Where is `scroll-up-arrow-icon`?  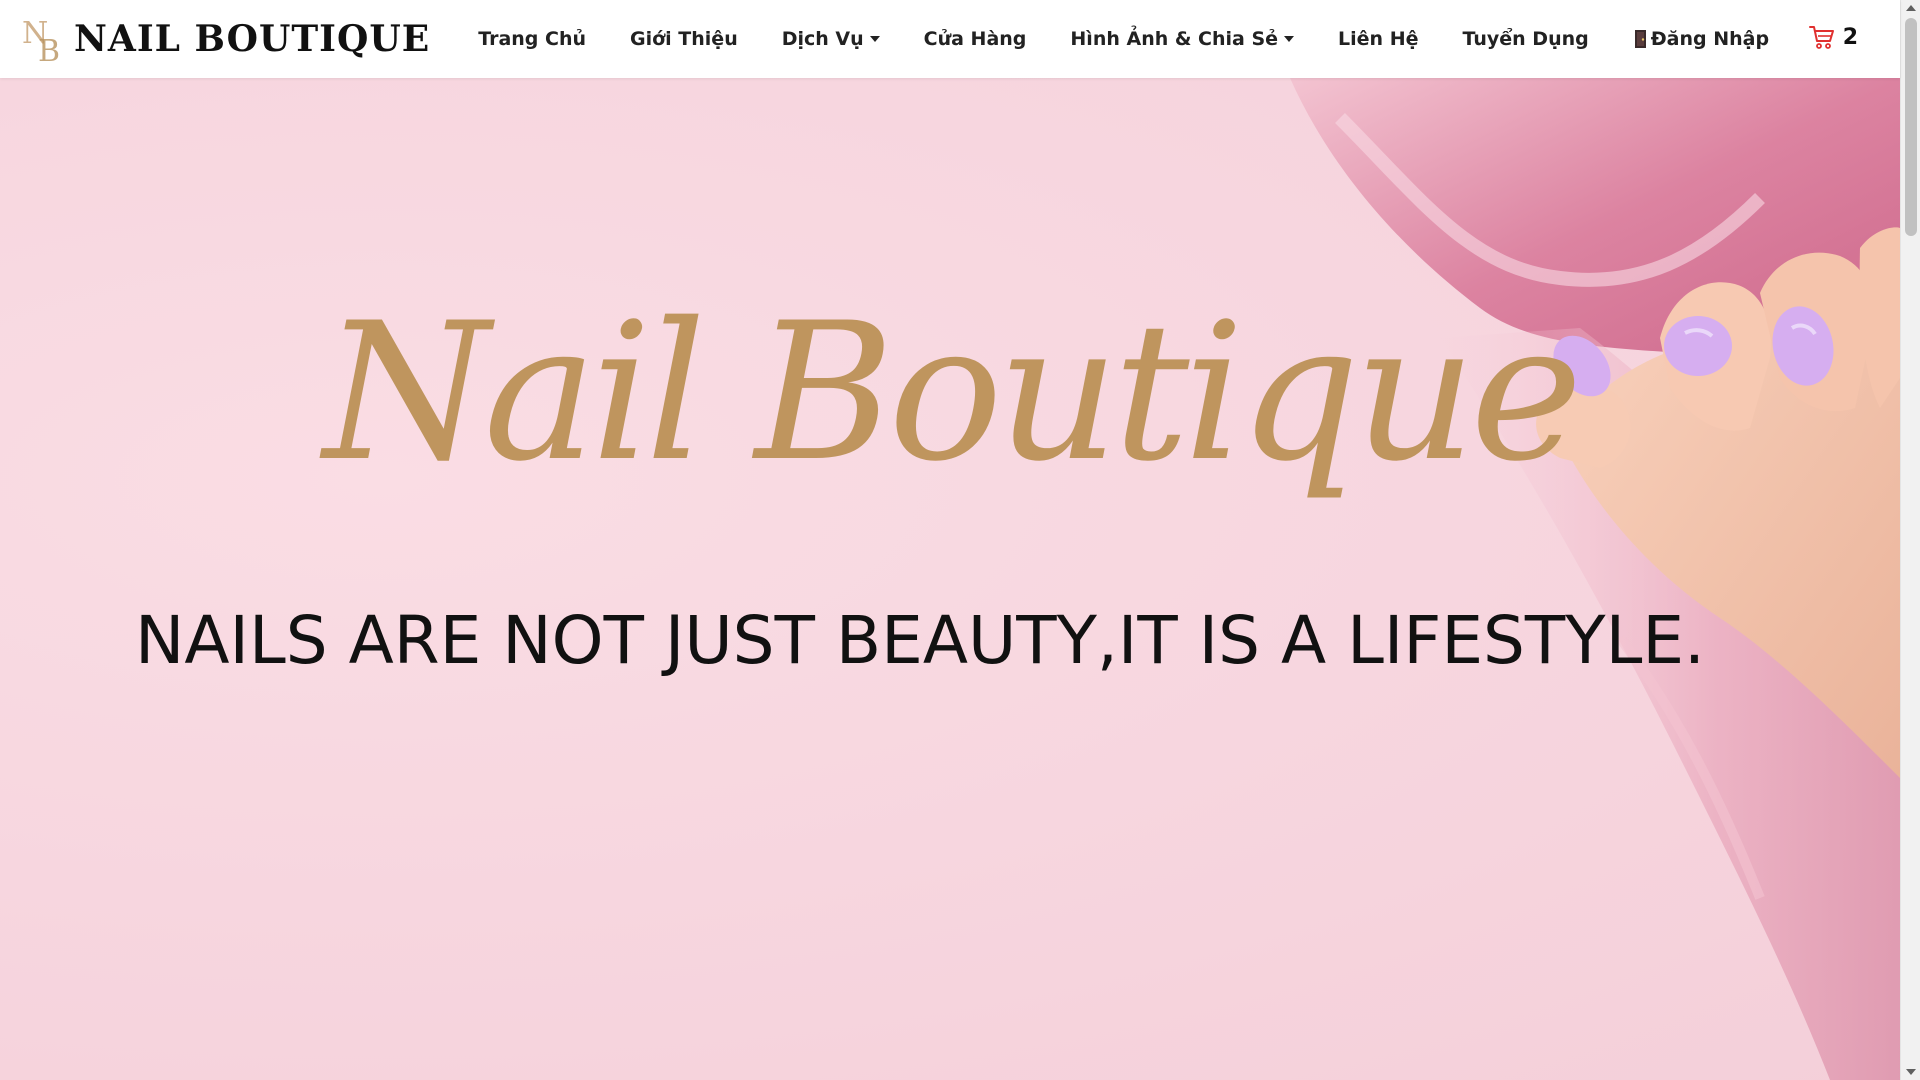
scroll-up-arrow-icon is located at coordinates (1911, 8).